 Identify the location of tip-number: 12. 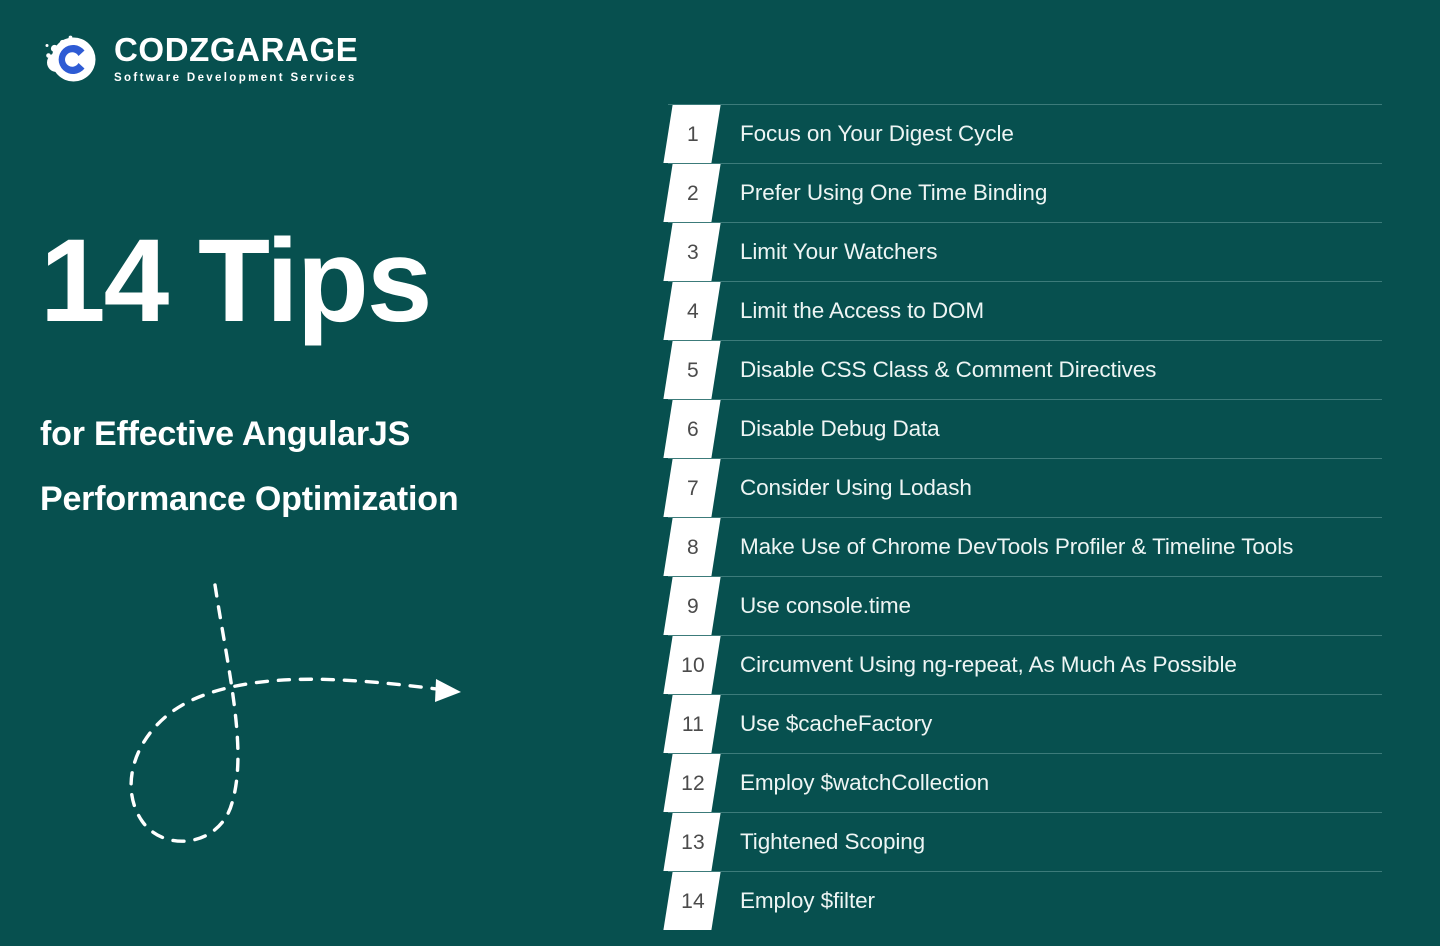
(693, 783).